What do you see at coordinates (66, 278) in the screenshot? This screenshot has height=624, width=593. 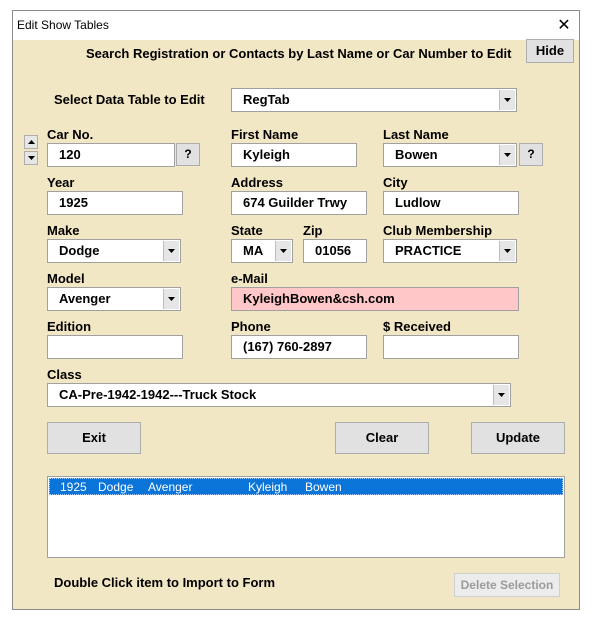 I see `model-label: Model` at bounding box center [66, 278].